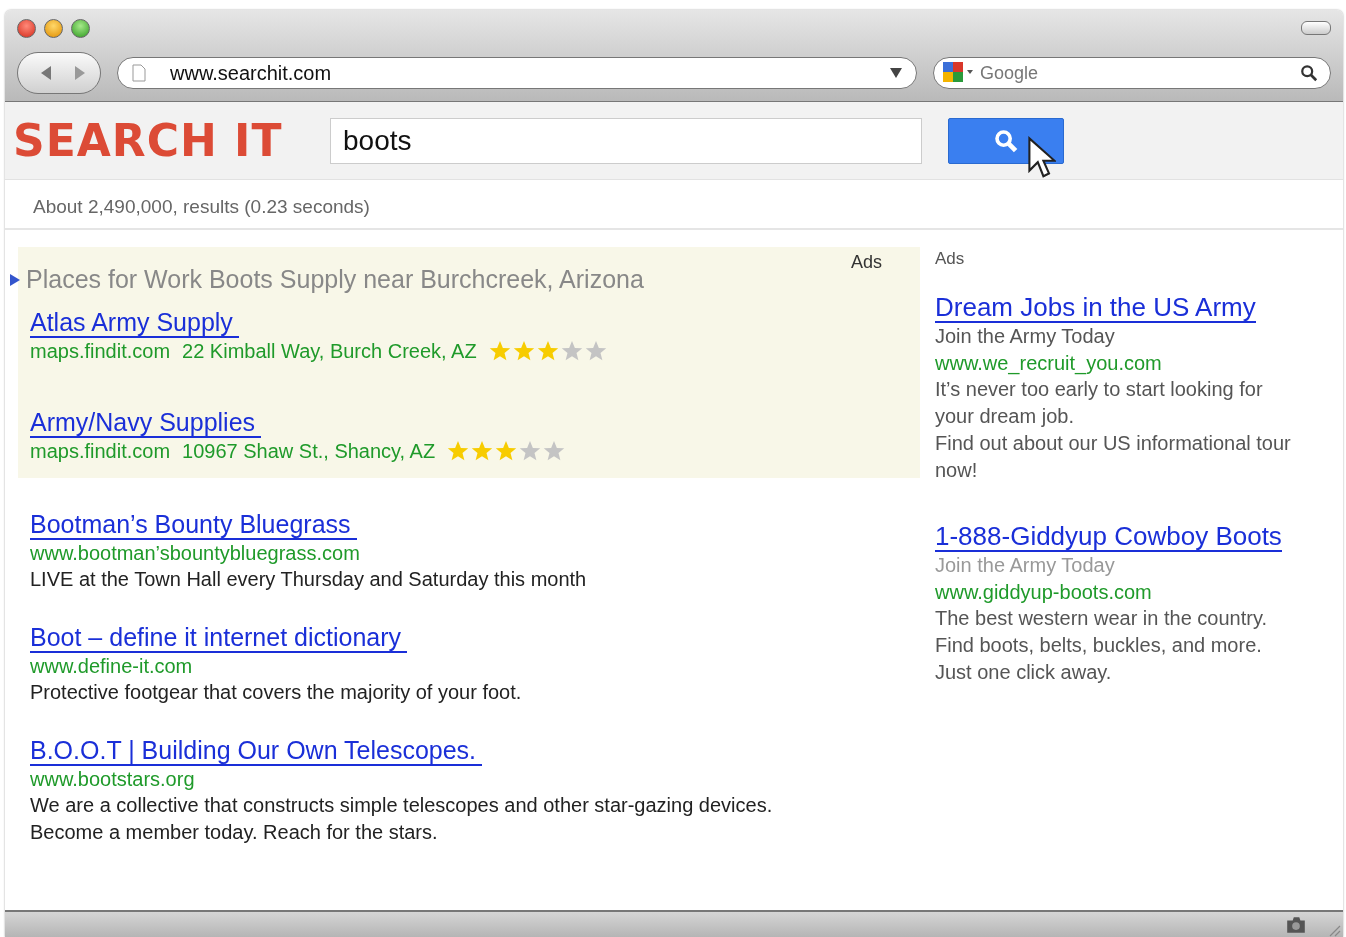 The height and width of the screenshot is (937, 1346). I want to click on ad-text: Just one click away., so click(1024, 672).